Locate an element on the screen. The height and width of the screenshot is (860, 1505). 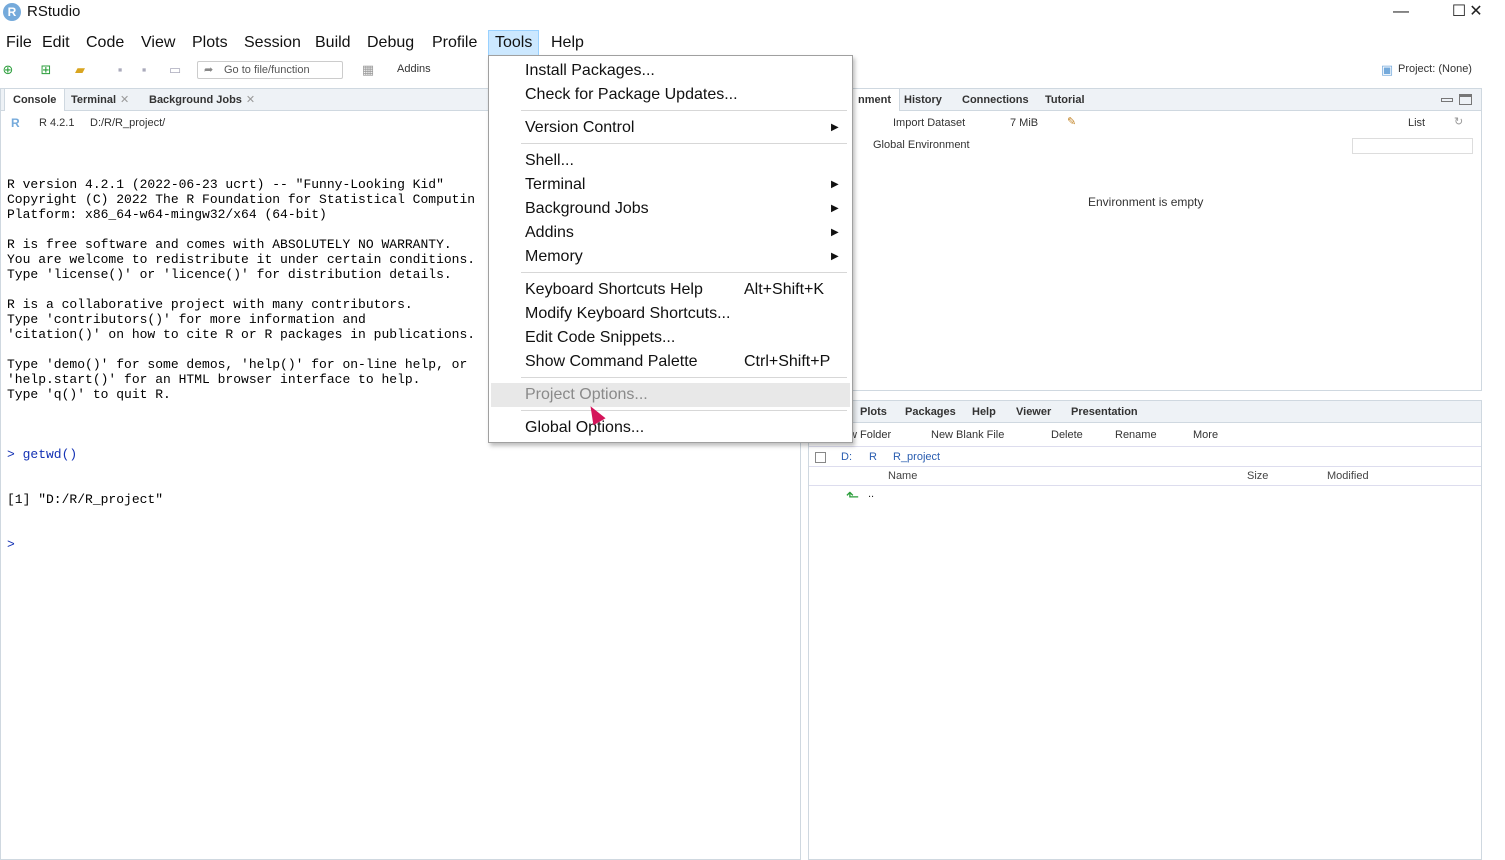
import-dataset-button: Import Dataset is located at coordinates (929, 123).